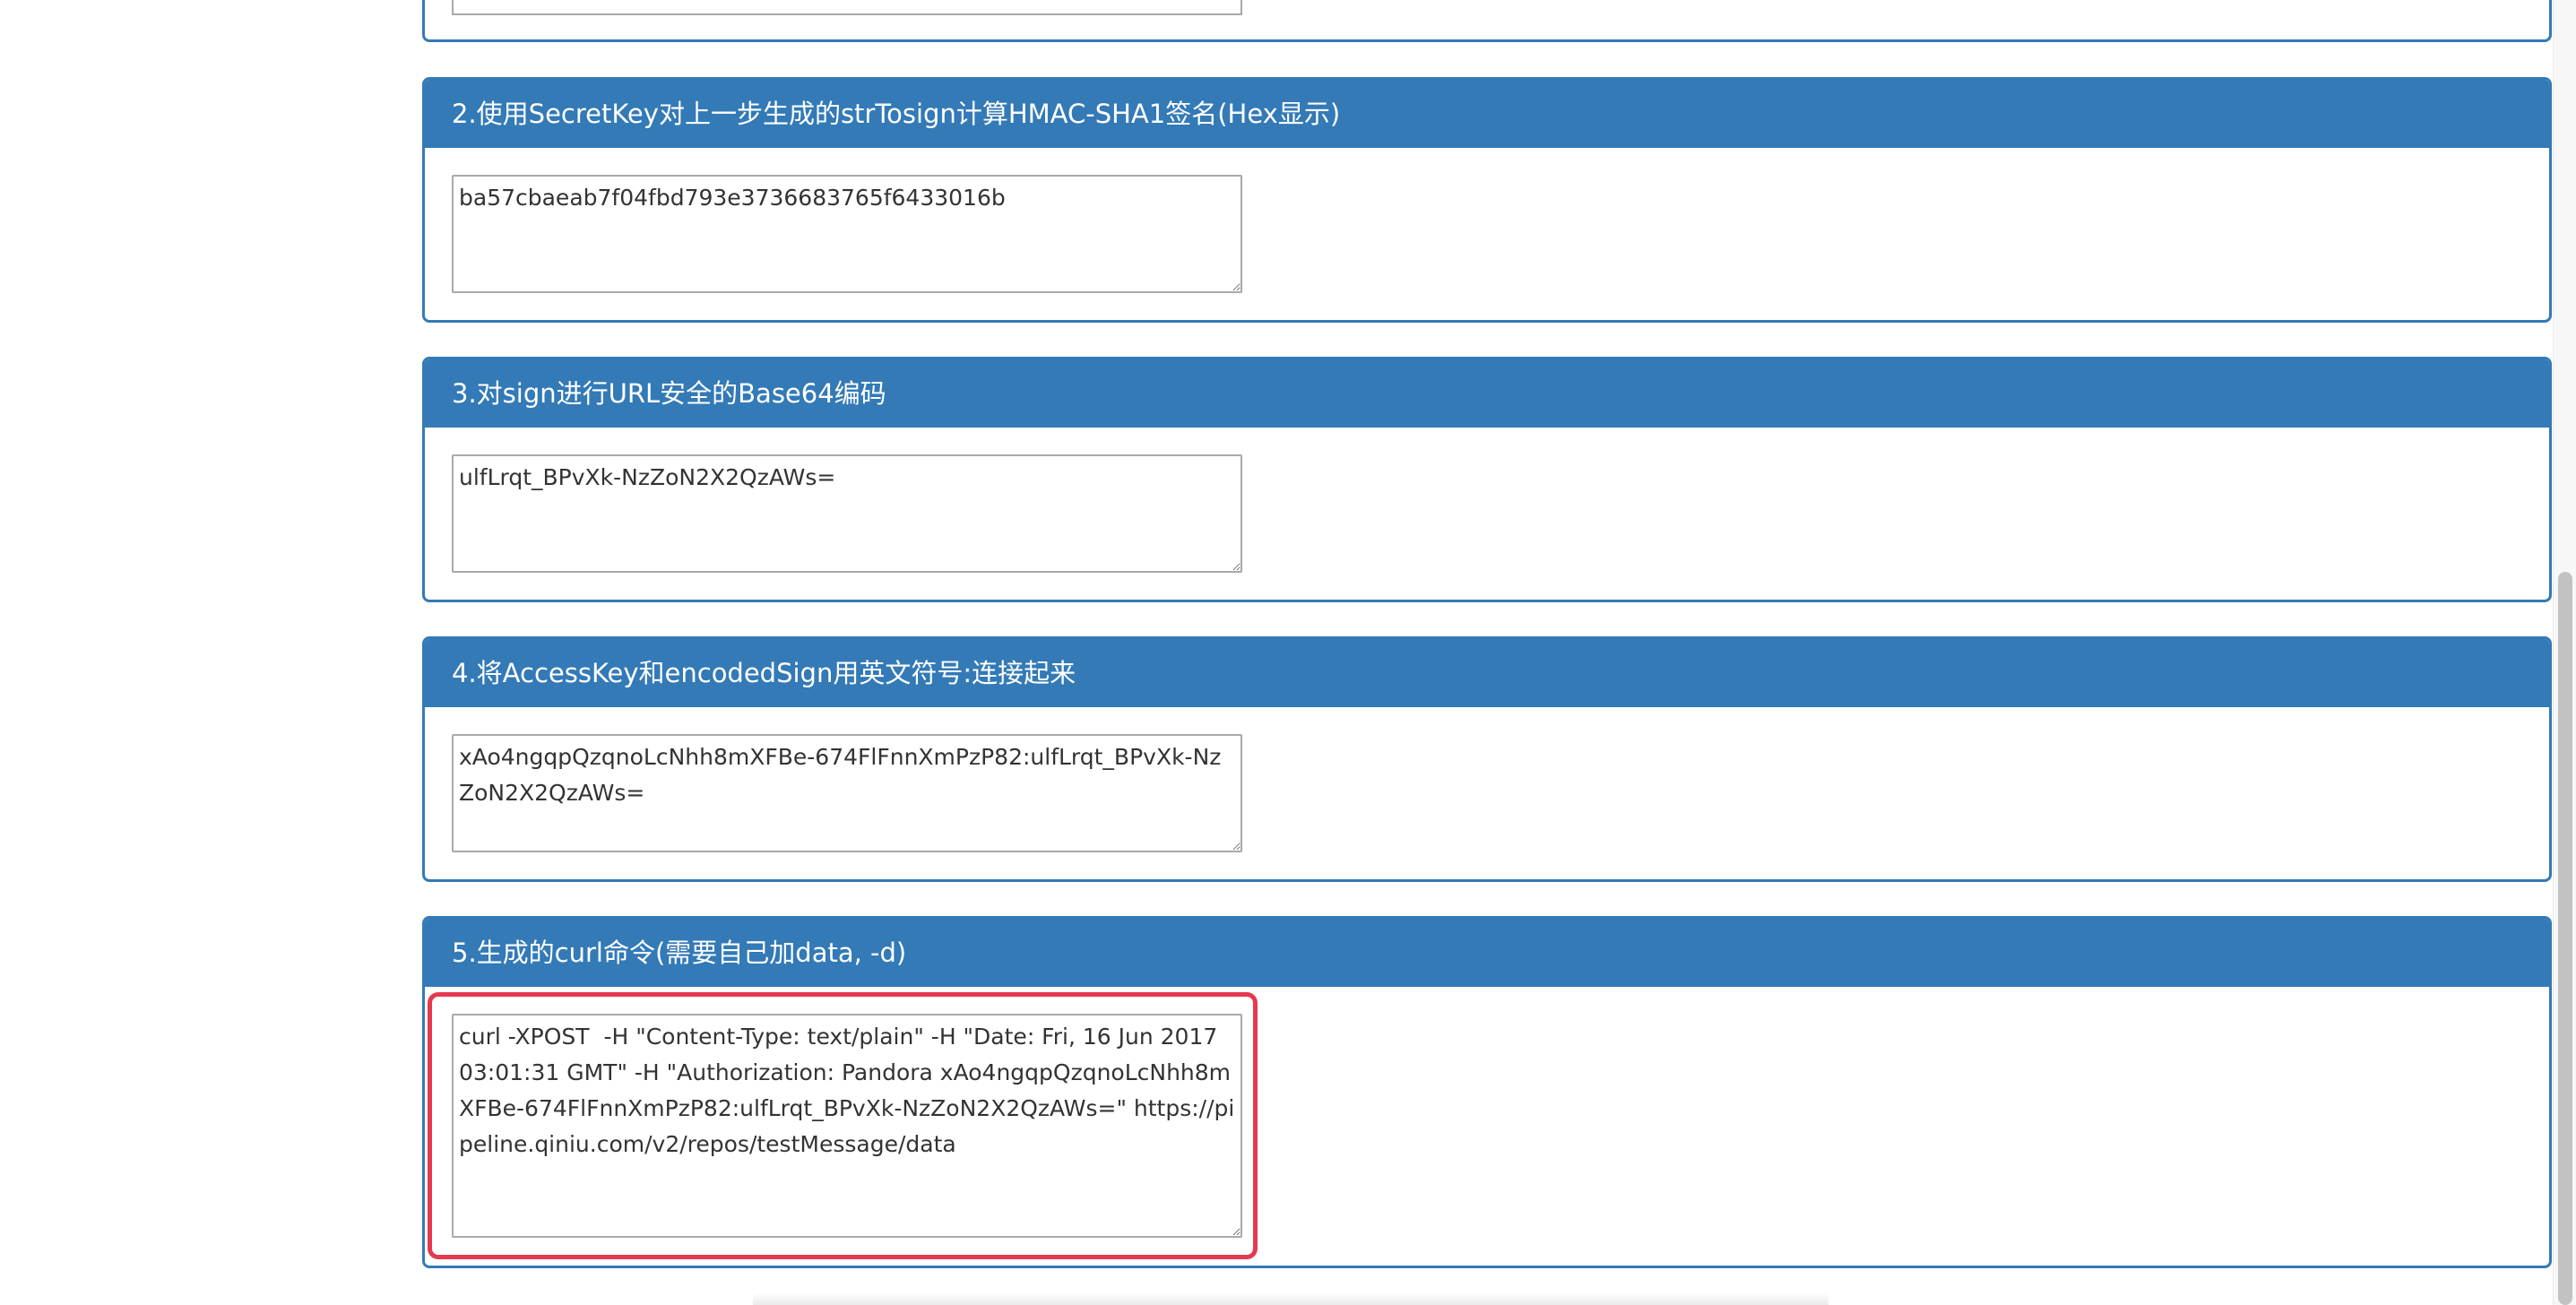 This screenshot has height=1305, width=2576. What do you see at coordinates (1487, 393) in the screenshot?
I see `step-3-heading: 3.对sign进行URL安全的Base64编码` at bounding box center [1487, 393].